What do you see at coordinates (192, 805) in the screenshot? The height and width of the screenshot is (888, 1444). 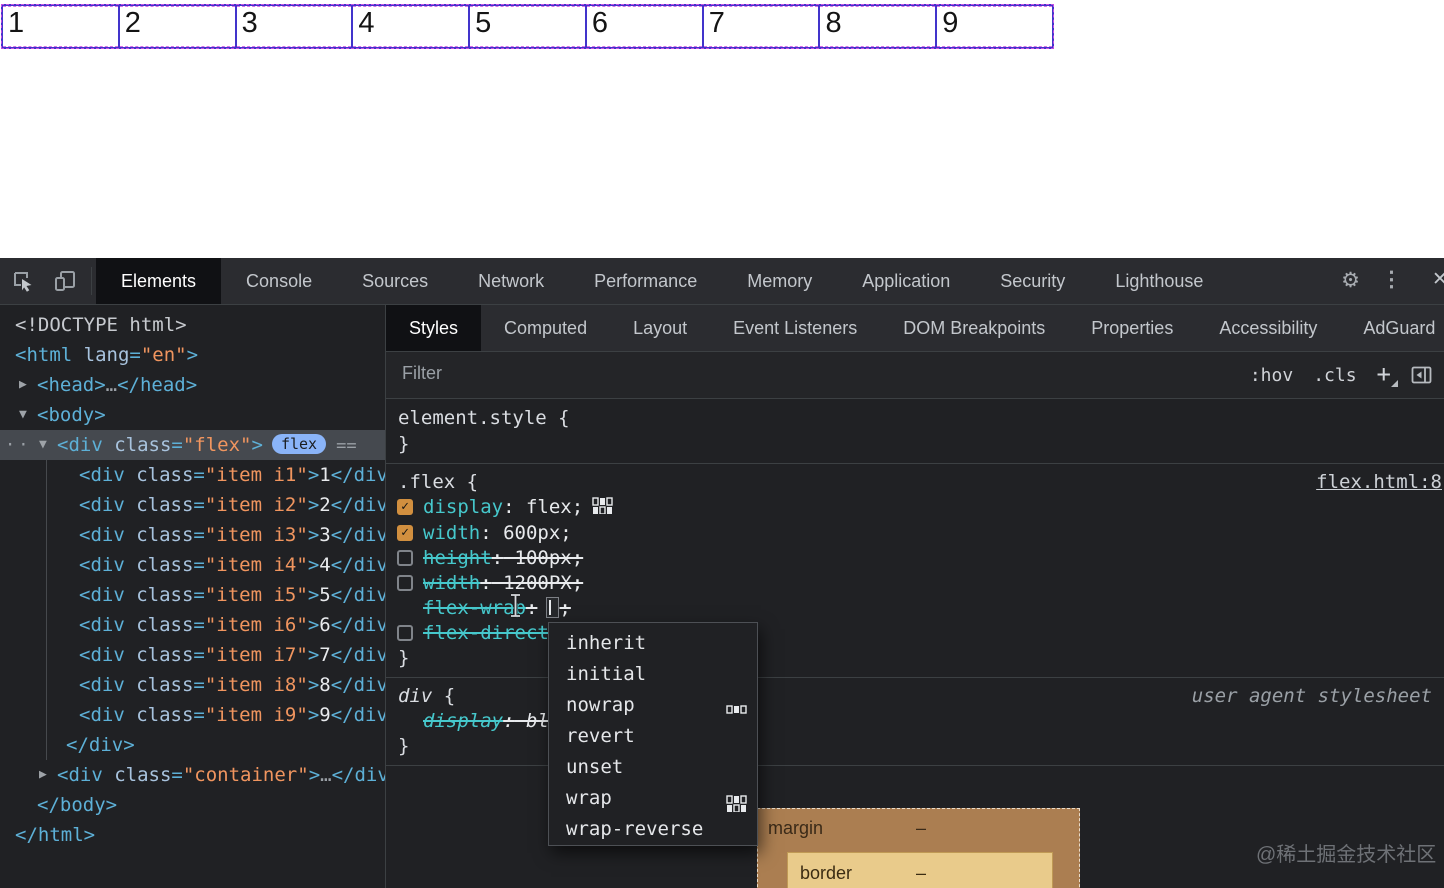 I see `dom-tree-row: </body>` at bounding box center [192, 805].